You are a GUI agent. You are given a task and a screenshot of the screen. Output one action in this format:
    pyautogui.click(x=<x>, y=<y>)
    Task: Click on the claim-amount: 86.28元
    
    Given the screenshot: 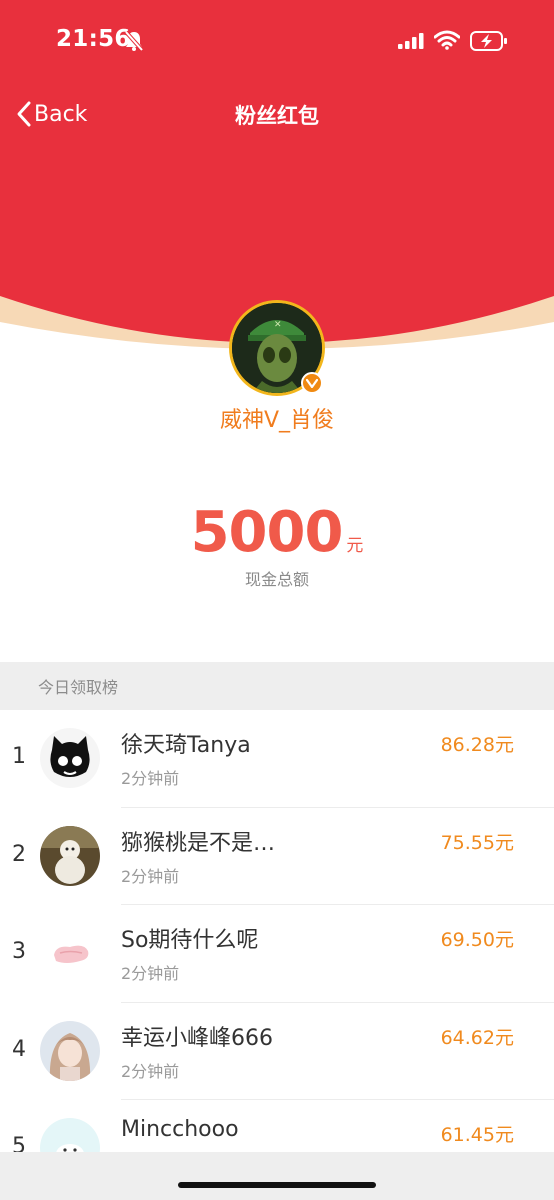 What is the action you would take?
    pyautogui.click(x=477, y=745)
    